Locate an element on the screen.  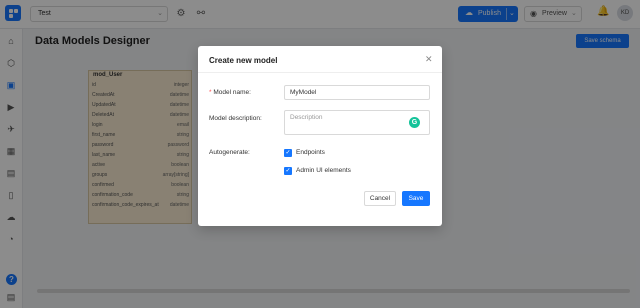
model-description-label: Model description: is located at coordinates (235, 118).